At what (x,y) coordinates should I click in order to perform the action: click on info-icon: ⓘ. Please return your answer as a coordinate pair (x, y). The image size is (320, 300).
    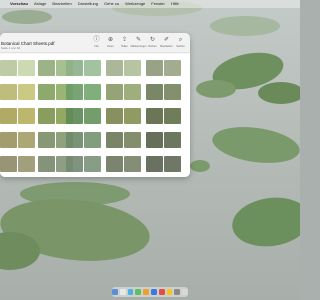
    Looking at the image, I should click on (96, 40).